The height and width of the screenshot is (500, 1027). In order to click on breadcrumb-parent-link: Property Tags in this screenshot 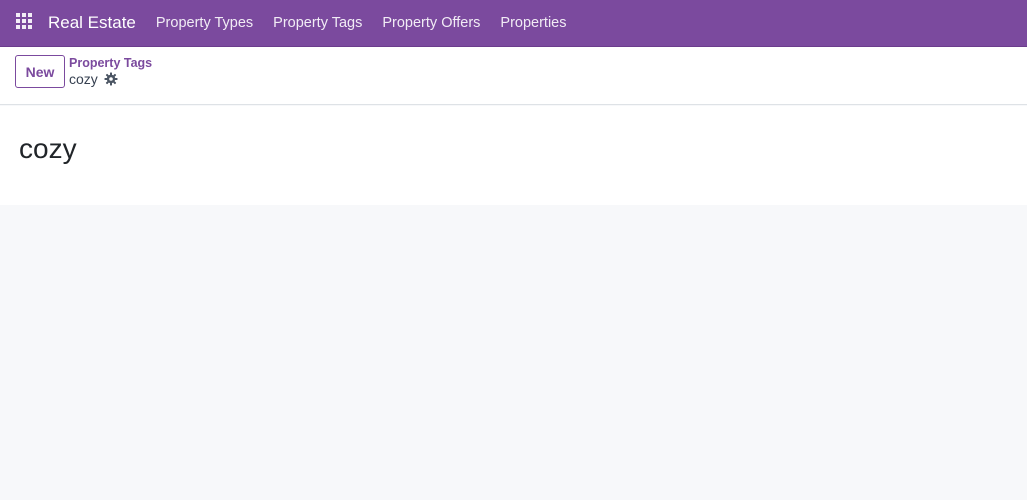, I will do `click(110, 63)`.